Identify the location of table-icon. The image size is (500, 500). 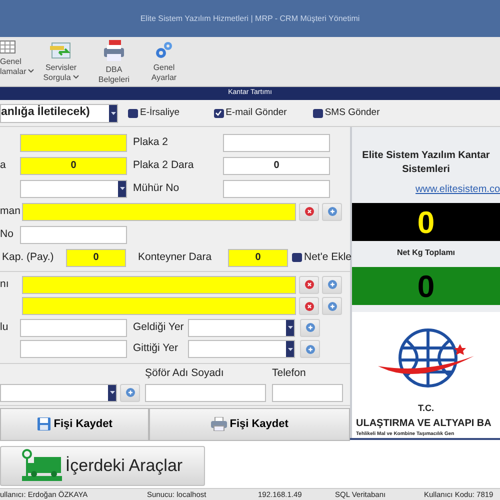
(8, 47).